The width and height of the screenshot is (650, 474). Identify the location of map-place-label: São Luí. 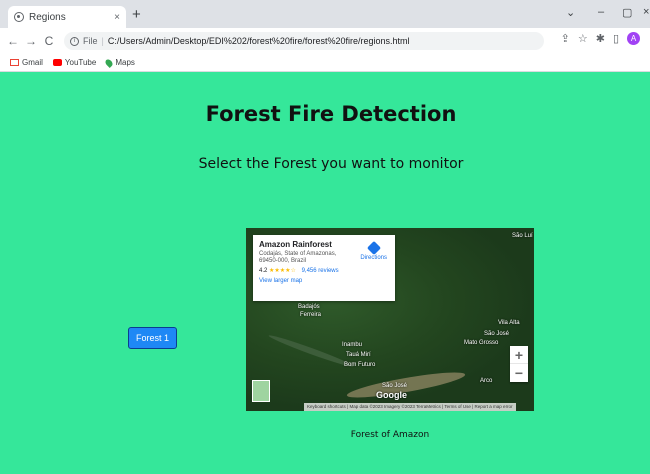
(522, 236).